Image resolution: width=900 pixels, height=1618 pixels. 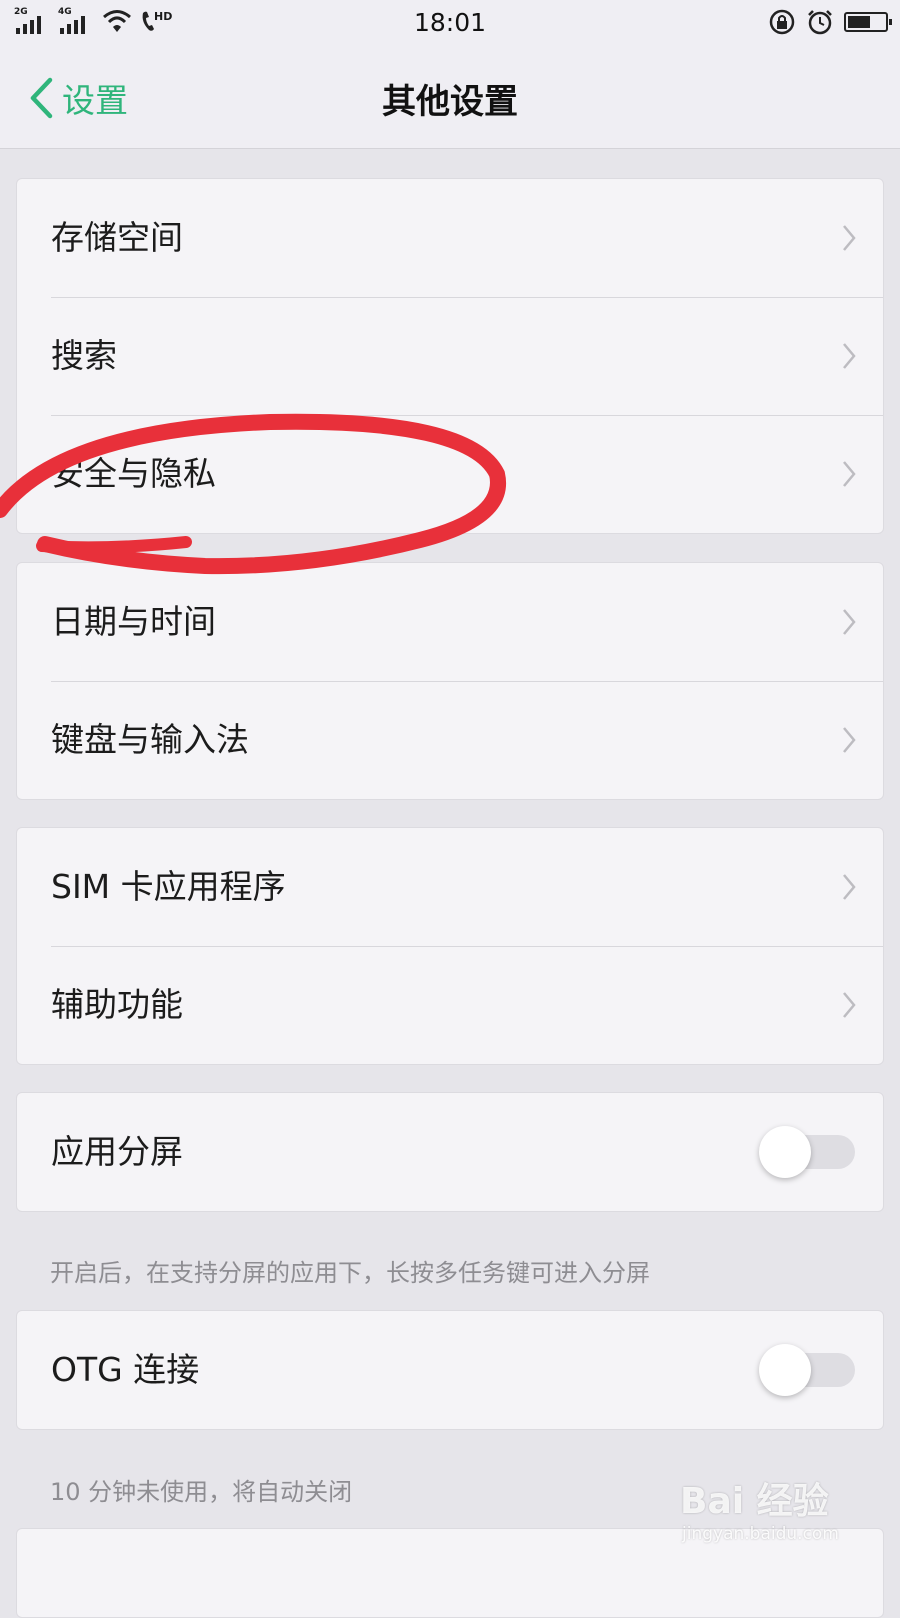 What do you see at coordinates (450, 887) in the screenshot?
I see `sim-apps-row: SIM 卡应用程序` at bounding box center [450, 887].